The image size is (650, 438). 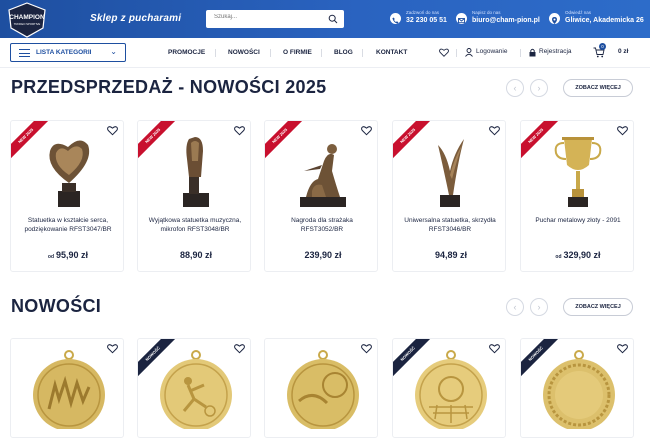 What do you see at coordinates (343, 52) in the screenshot?
I see `nav-blog: BLOG` at bounding box center [343, 52].